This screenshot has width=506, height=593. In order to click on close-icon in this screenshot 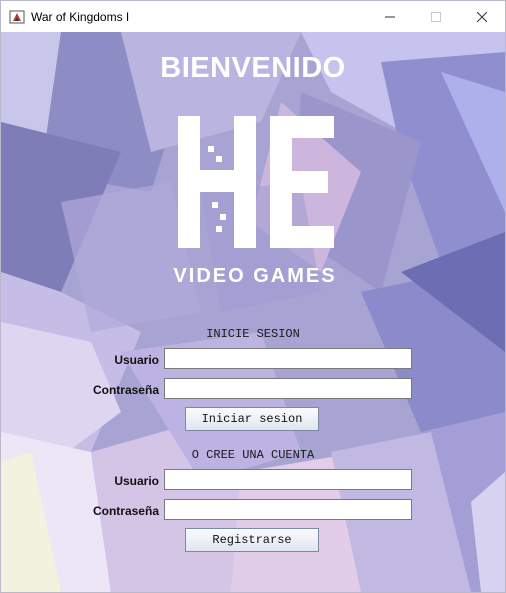, I will do `click(482, 16)`.